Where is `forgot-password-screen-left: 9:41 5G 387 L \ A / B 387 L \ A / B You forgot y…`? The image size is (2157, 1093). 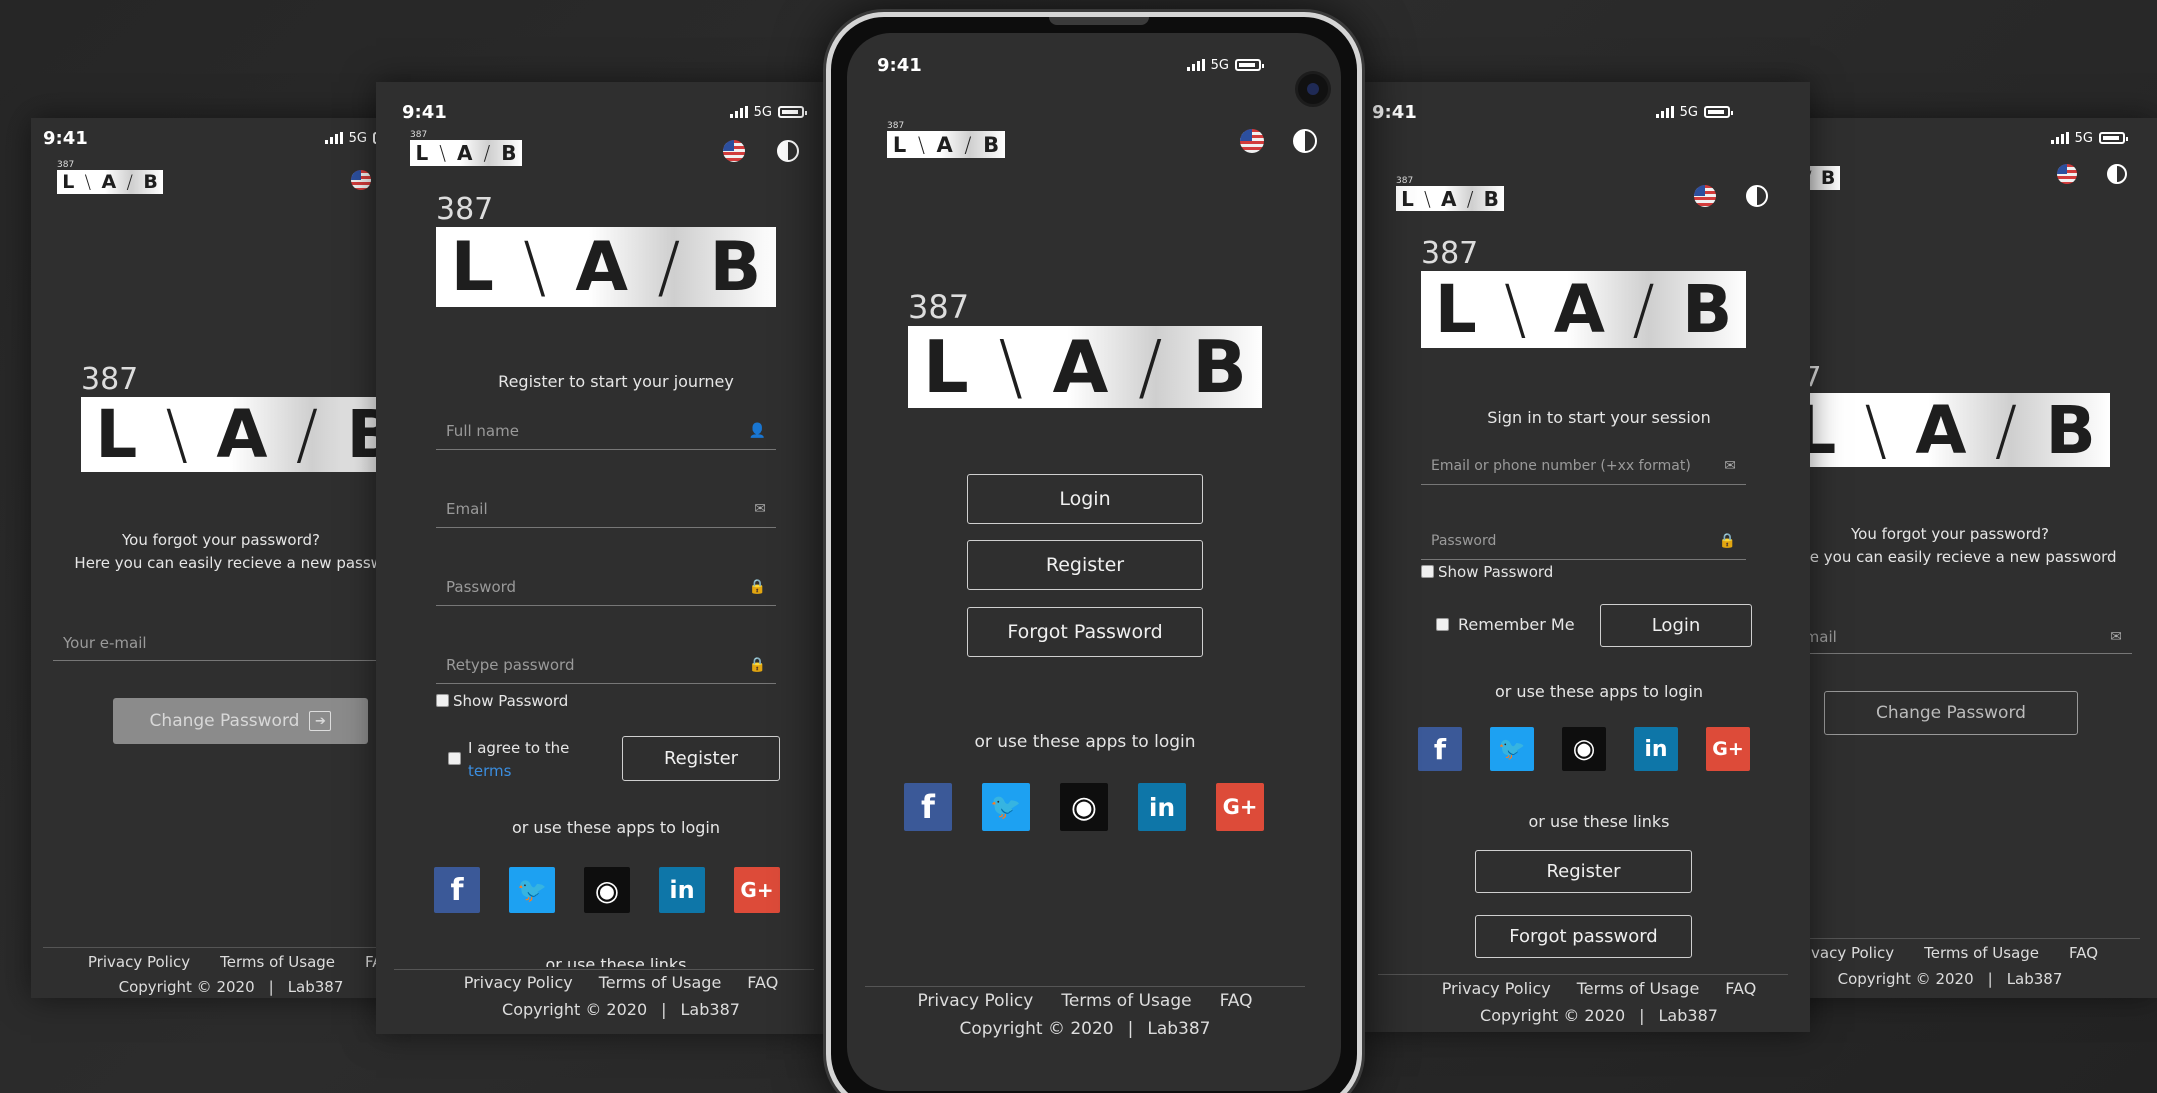
forgot-password-screen-left: 9:41 5G 387 L \ A / B 387 L \ A / B You forgot y… is located at coordinates (221, 558).